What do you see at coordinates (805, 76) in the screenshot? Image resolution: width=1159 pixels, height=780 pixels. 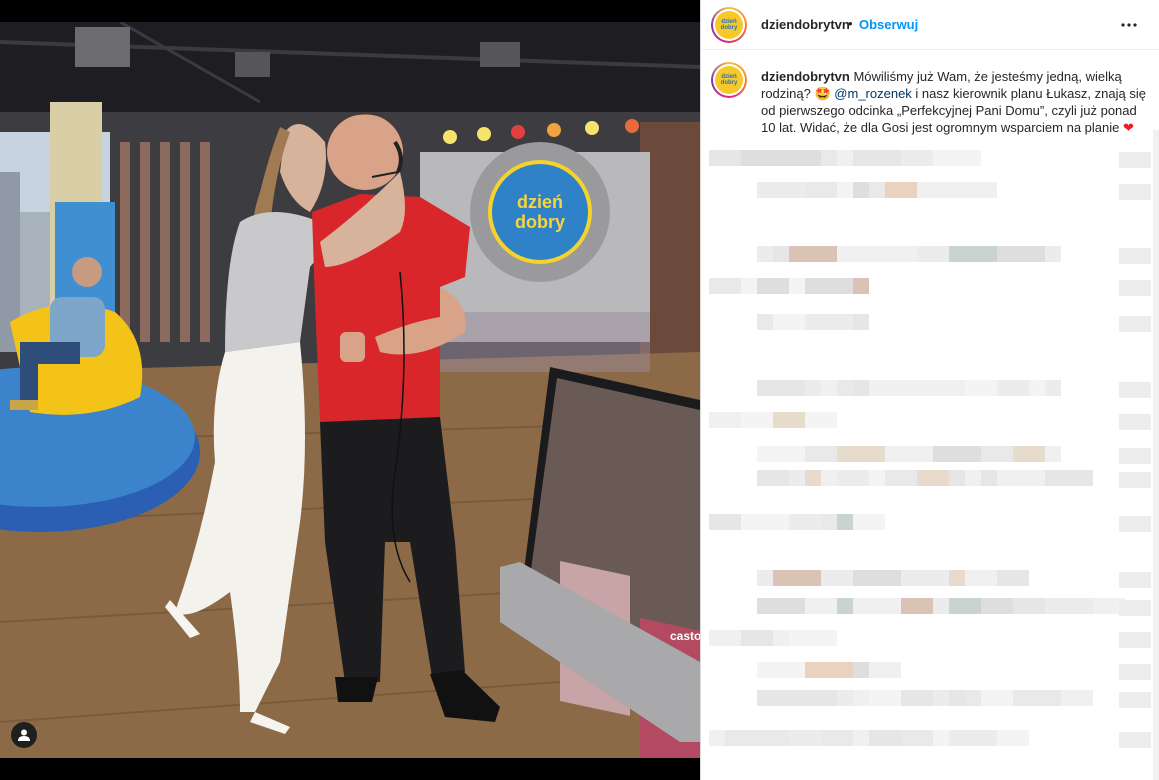 I see `caption-username: dziendobrytvn` at bounding box center [805, 76].